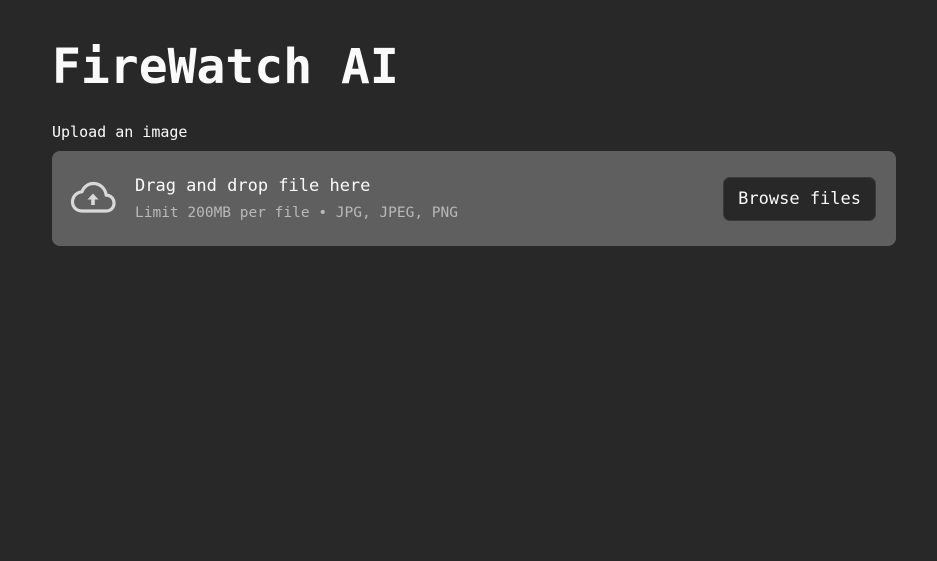 The width and height of the screenshot is (937, 561). What do you see at coordinates (120, 132) in the screenshot?
I see `upload-label: Upload an image` at bounding box center [120, 132].